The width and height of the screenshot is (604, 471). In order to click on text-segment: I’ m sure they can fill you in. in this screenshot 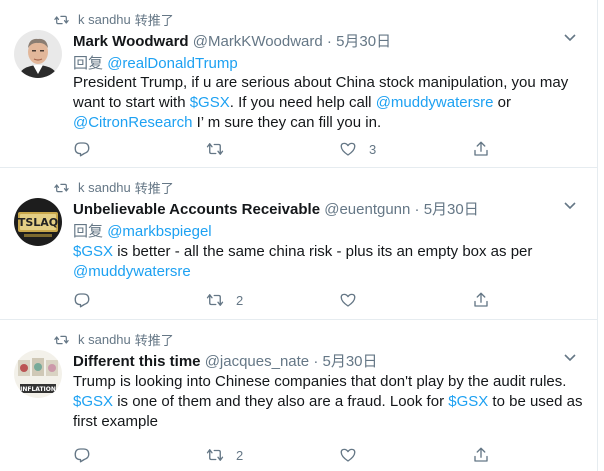, I will do `click(287, 122)`.